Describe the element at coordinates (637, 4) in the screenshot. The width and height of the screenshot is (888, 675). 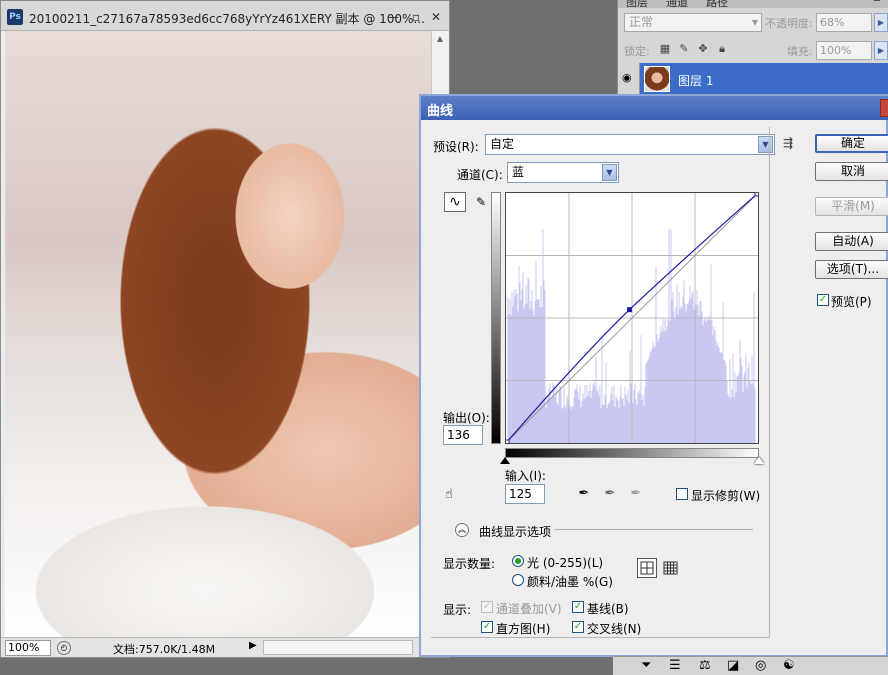
I see `tab-layers: 图层` at that location.